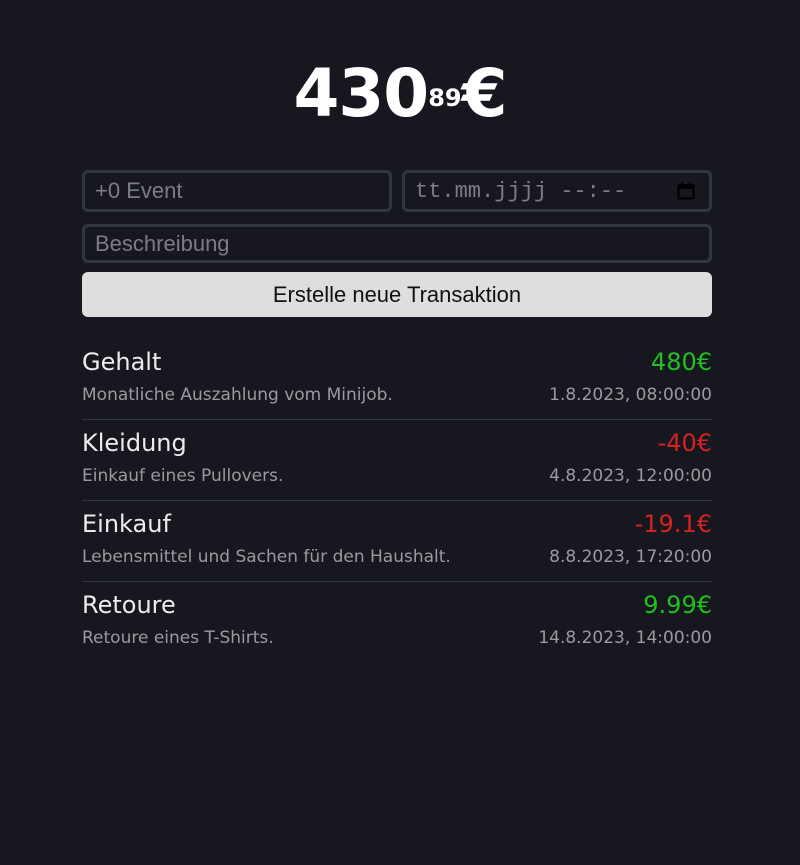  What do you see at coordinates (361, 93) in the screenshot?
I see `balance-whole: 430` at bounding box center [361, 93].